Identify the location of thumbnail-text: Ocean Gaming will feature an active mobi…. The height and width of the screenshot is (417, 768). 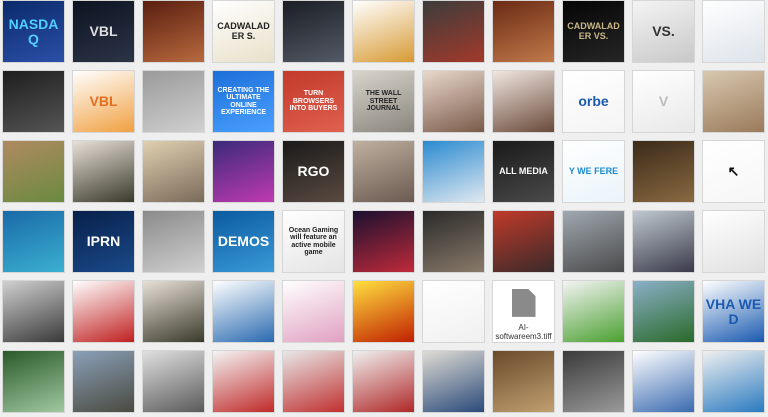
(313, 241).